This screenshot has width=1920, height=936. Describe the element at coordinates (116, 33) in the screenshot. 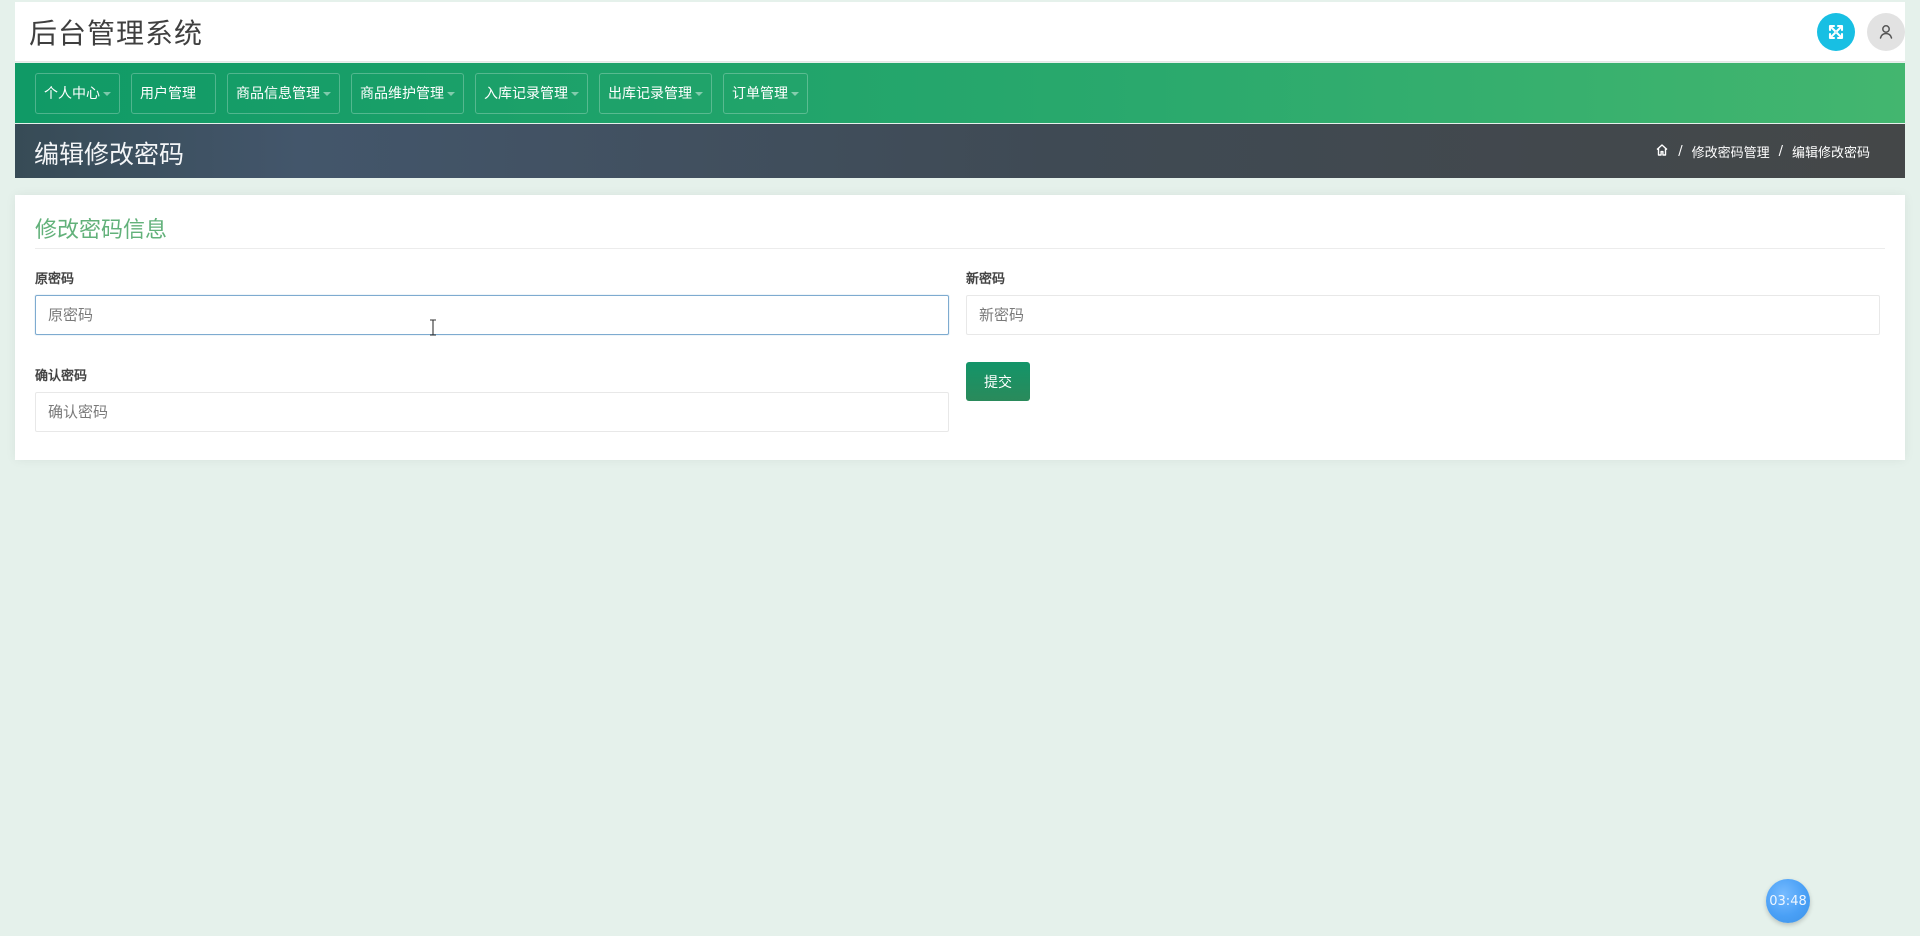

I see `app-title: 后台管理系统` at that location.